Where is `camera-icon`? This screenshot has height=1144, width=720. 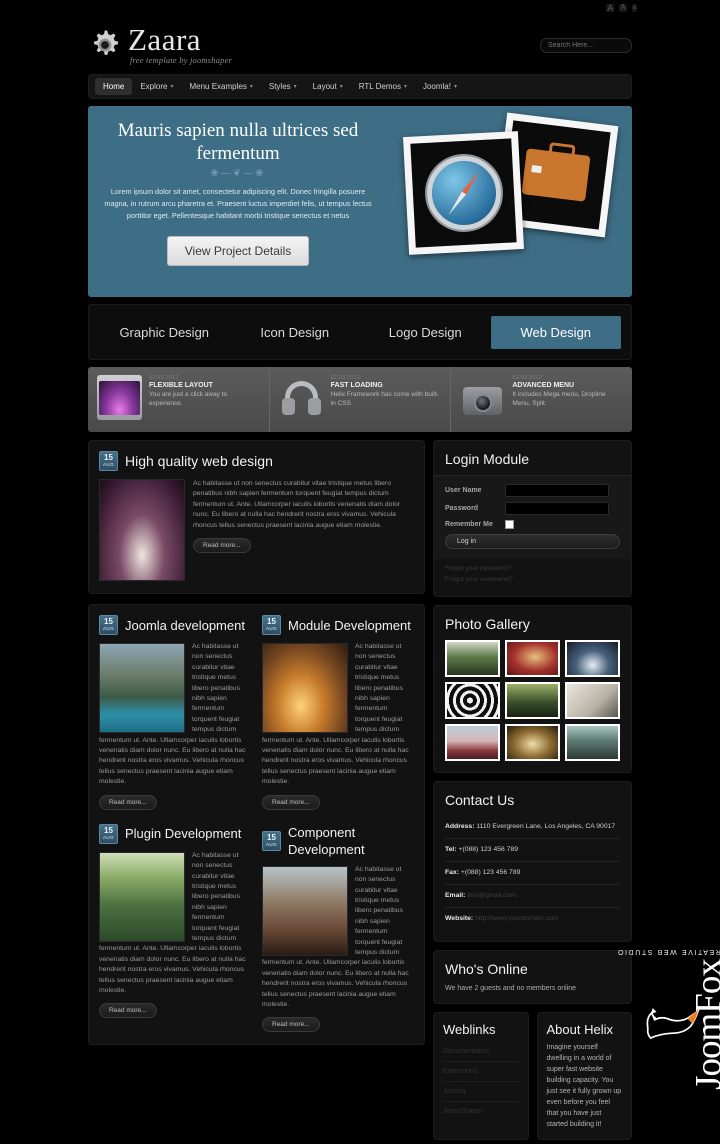
camera-icon is located at coordinates (482, 397).